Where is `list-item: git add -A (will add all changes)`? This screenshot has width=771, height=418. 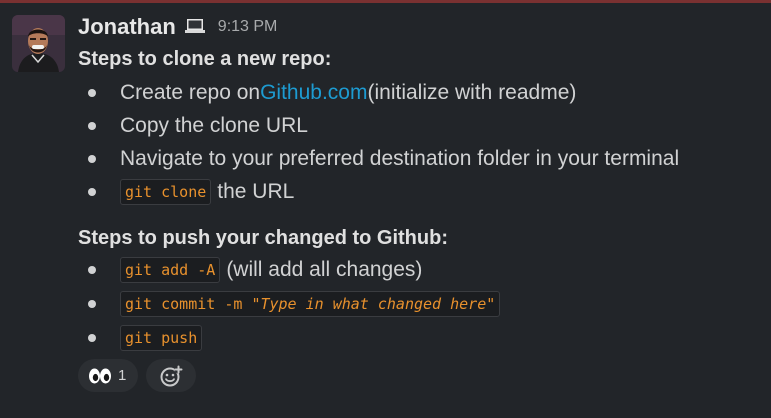 list-item: git add -A (will add all changes) is located at coordinates (255, 270).